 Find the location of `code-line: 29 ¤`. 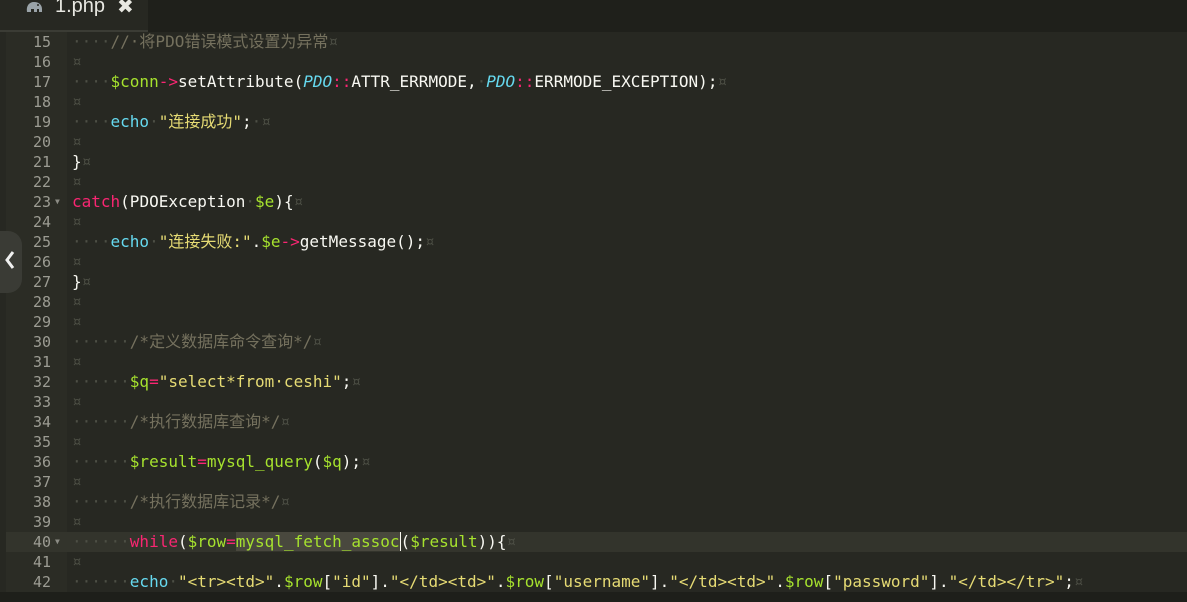

code-line: 29 ¤ is located at coordinates (593, 322).